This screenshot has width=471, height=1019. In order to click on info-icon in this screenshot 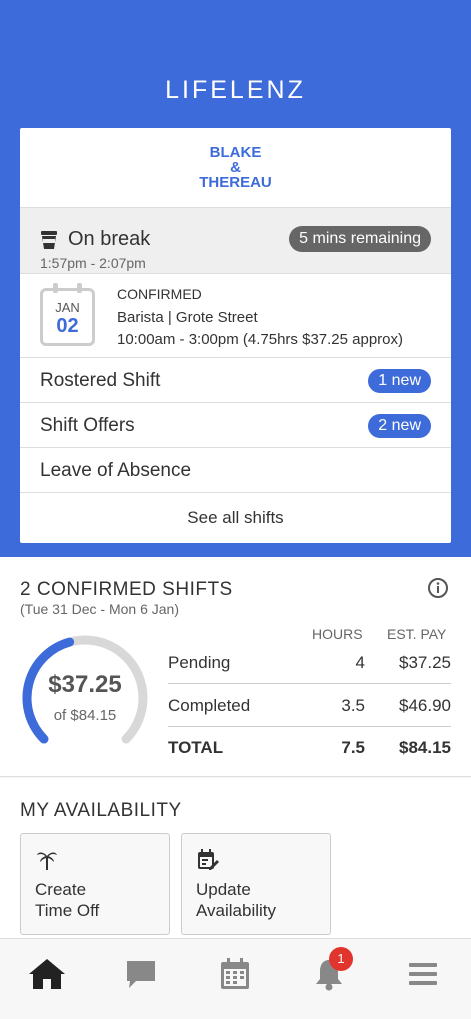, I will do `click(438, 588)`.